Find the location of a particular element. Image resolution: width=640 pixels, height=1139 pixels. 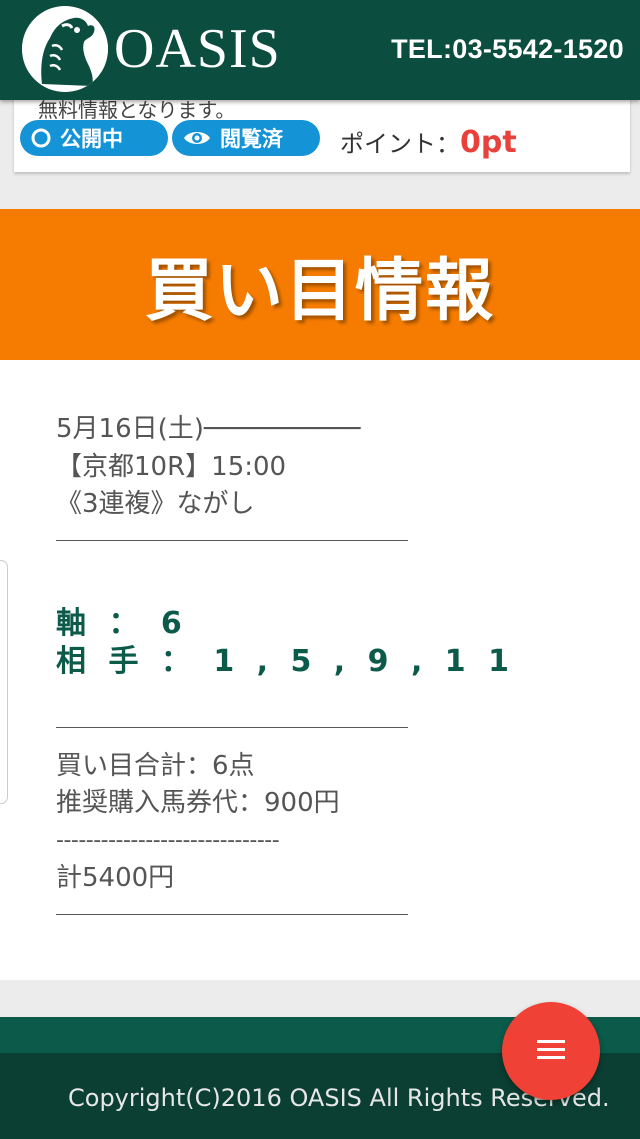

points-label: ポイント： is located at coordinates (400, 144).